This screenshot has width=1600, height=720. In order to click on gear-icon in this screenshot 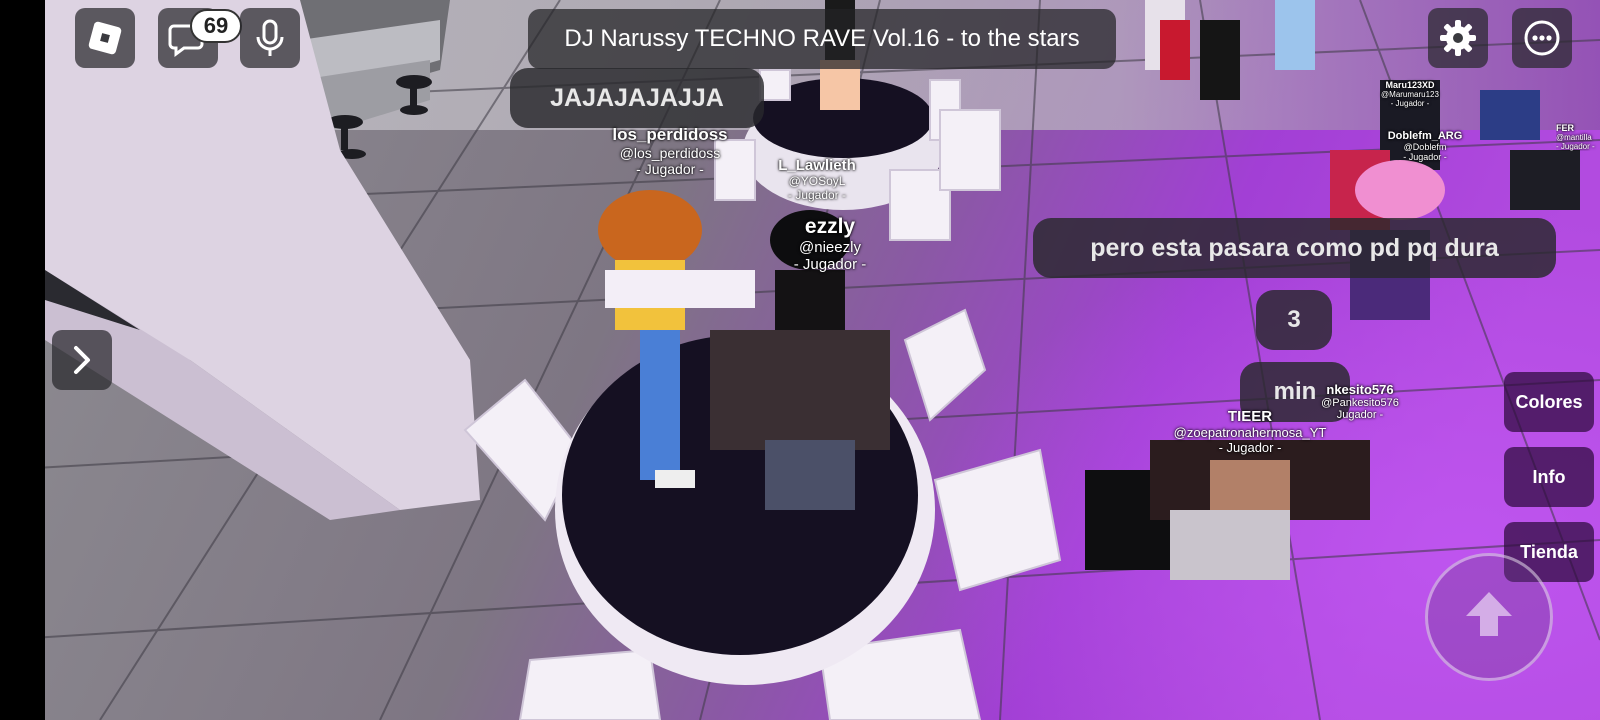, I will do `click(1458, 38)`.